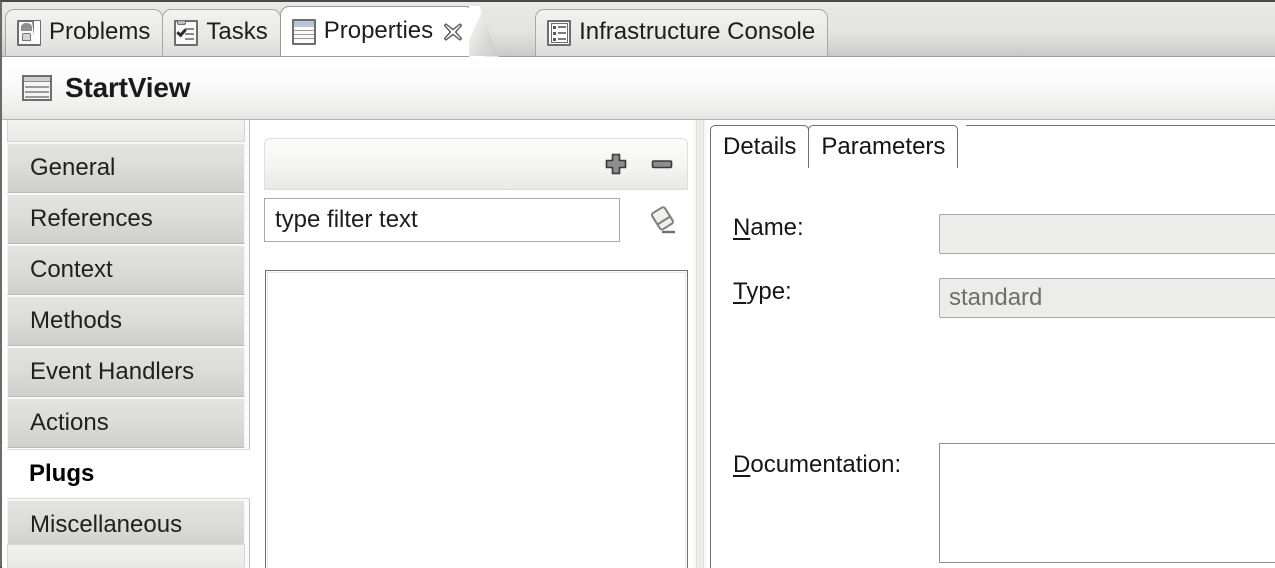 This screenshot has height=568, width=1275. I want to click on details-tab-filler, so click(1120, 146).